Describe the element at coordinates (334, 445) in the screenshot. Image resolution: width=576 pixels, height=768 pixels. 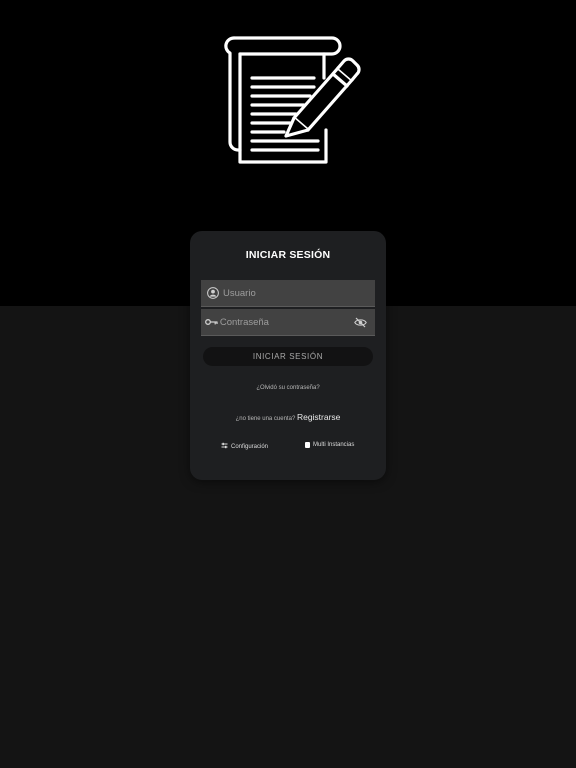
I see `multi-instances-label: Multi Instancias` at that location.